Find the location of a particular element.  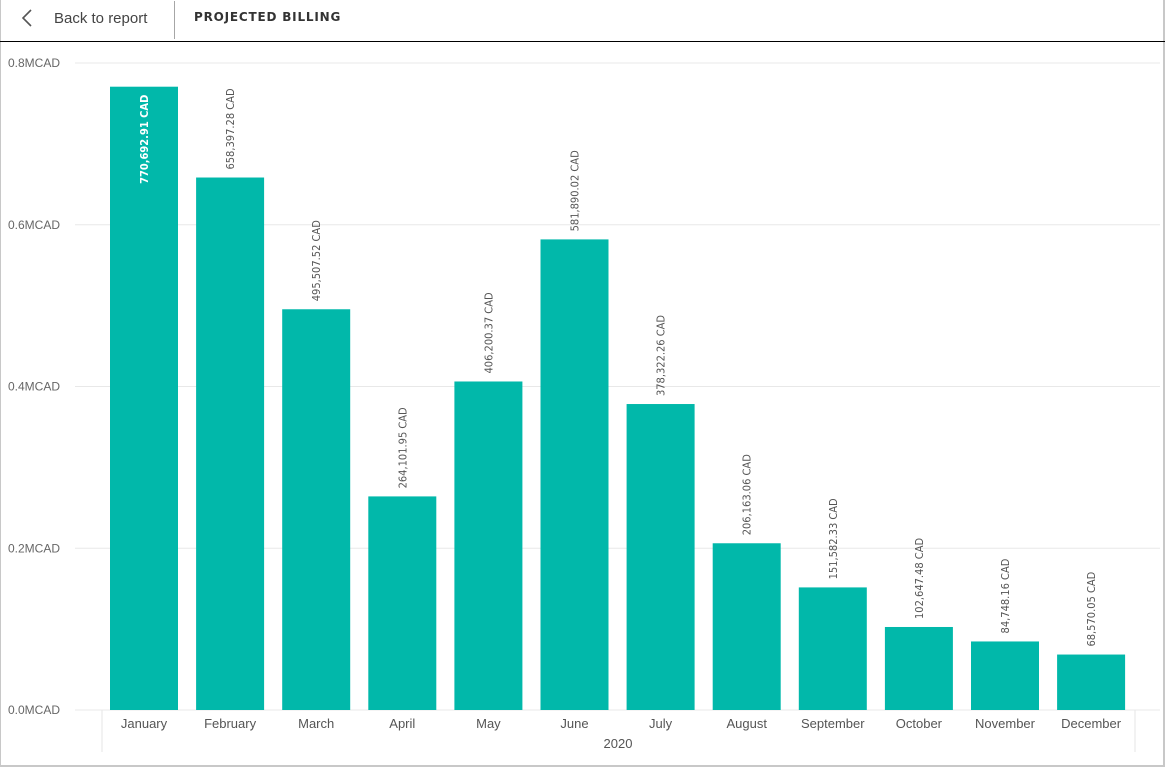

y-tick-label: 0.0MCAD is located at coordinates (34, 710).